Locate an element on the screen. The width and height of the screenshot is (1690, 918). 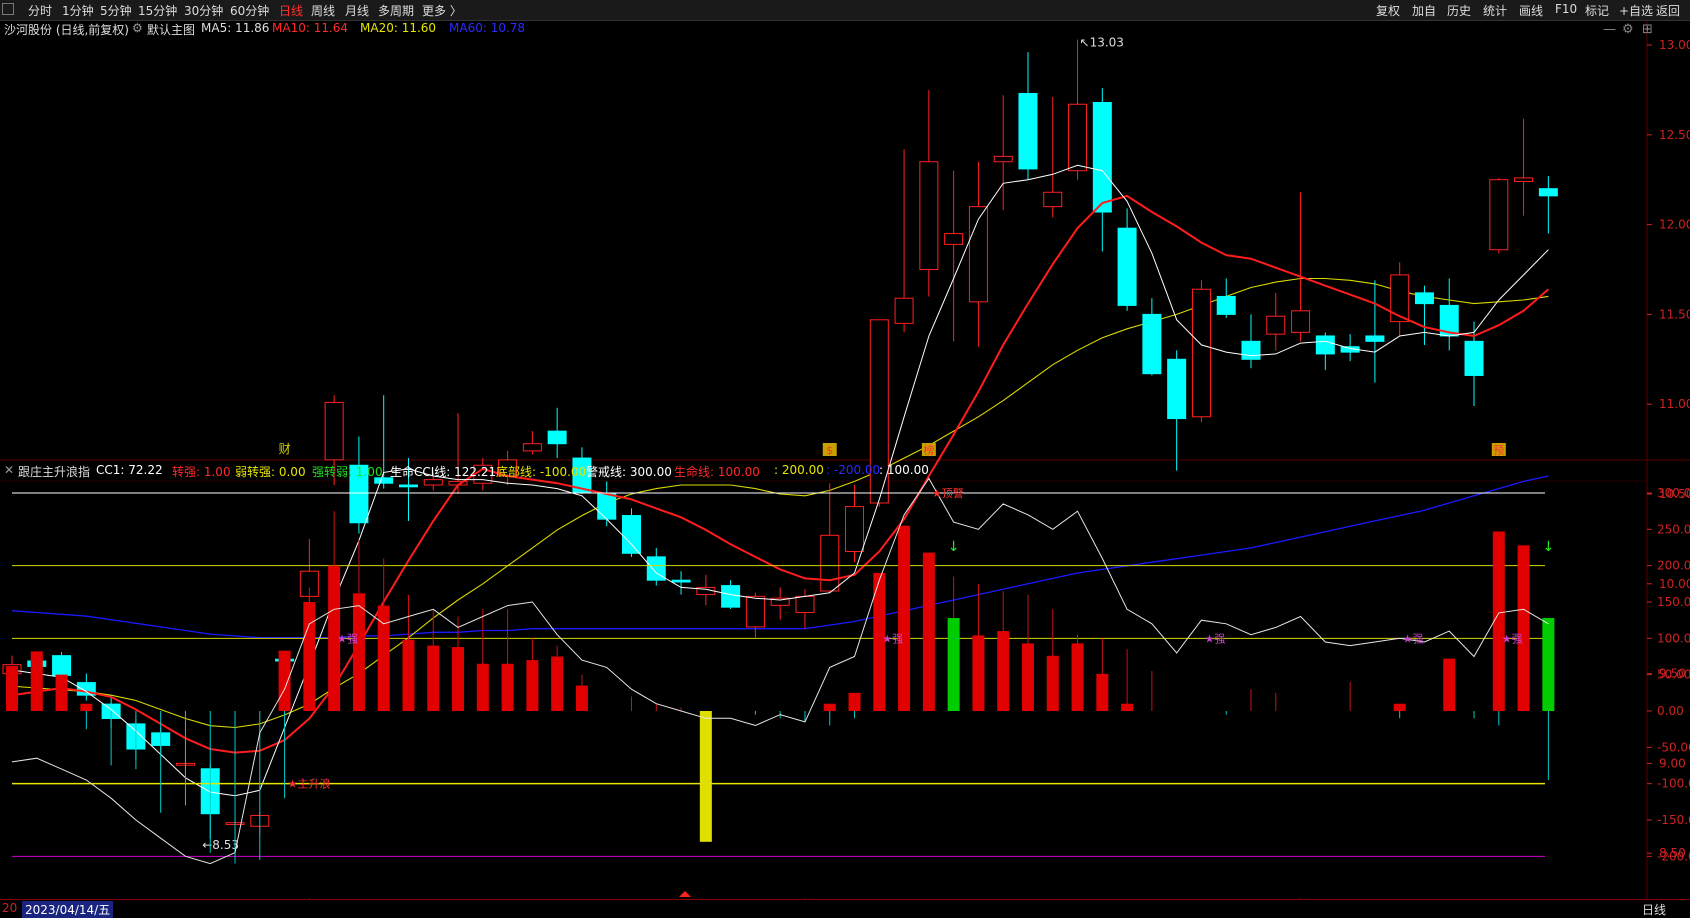
event-marker-text: 榜 is located at coordinates (928, 450).